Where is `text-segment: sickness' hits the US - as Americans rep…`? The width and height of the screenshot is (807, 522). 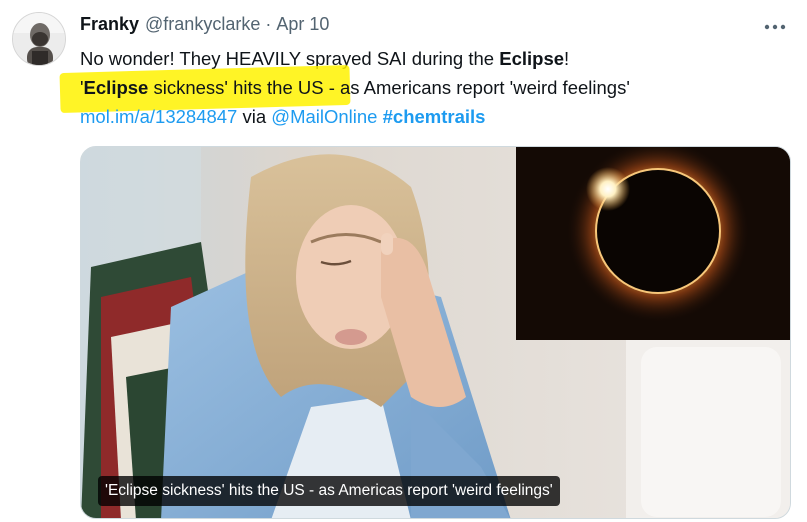 text-segment: sickness' hits the US - as Americans rep… is located at coordinates (389, 87).